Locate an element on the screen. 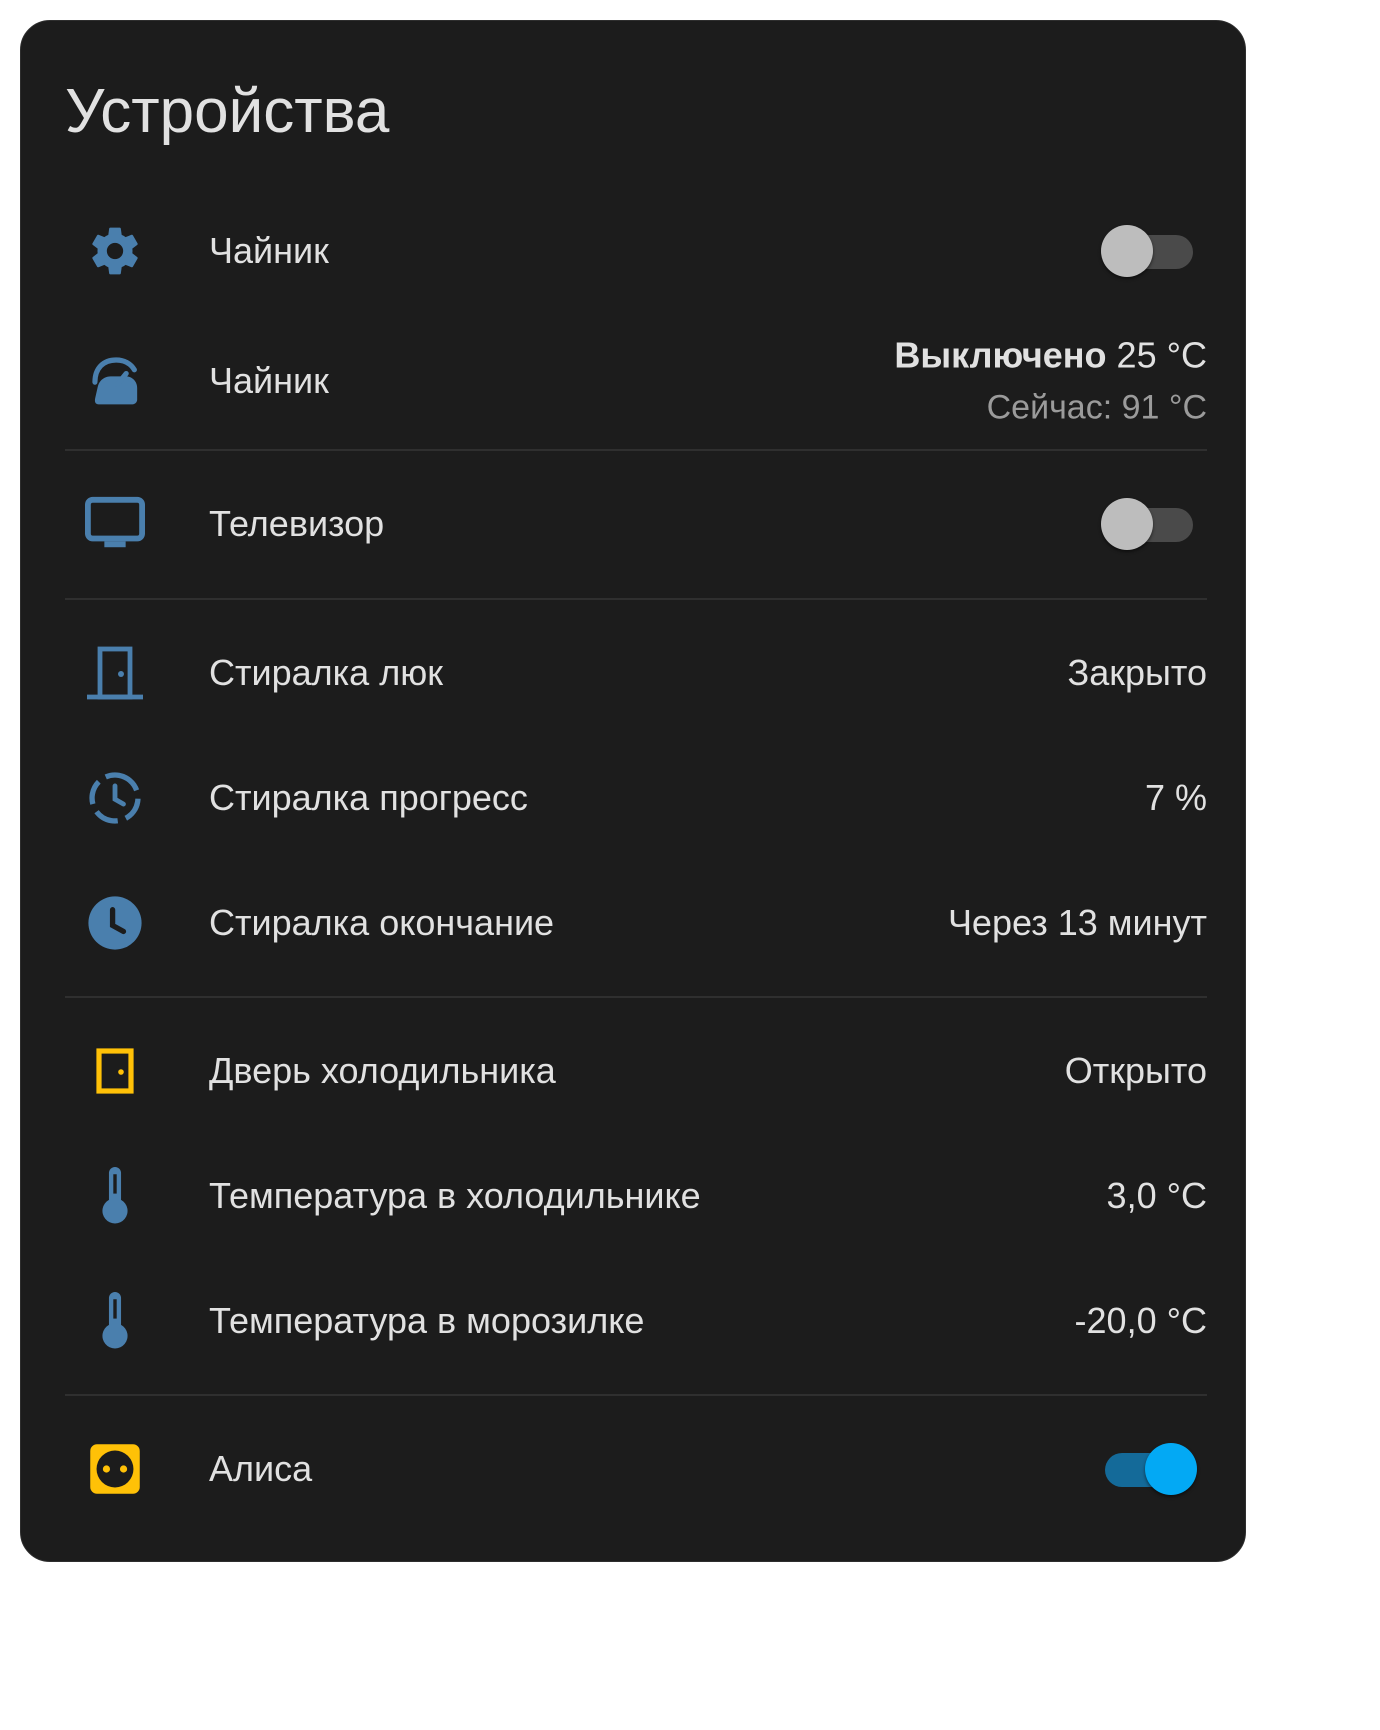 This screenshot has width=1380, height=1730. door-closed-icon is located at coordinates (115, 673).